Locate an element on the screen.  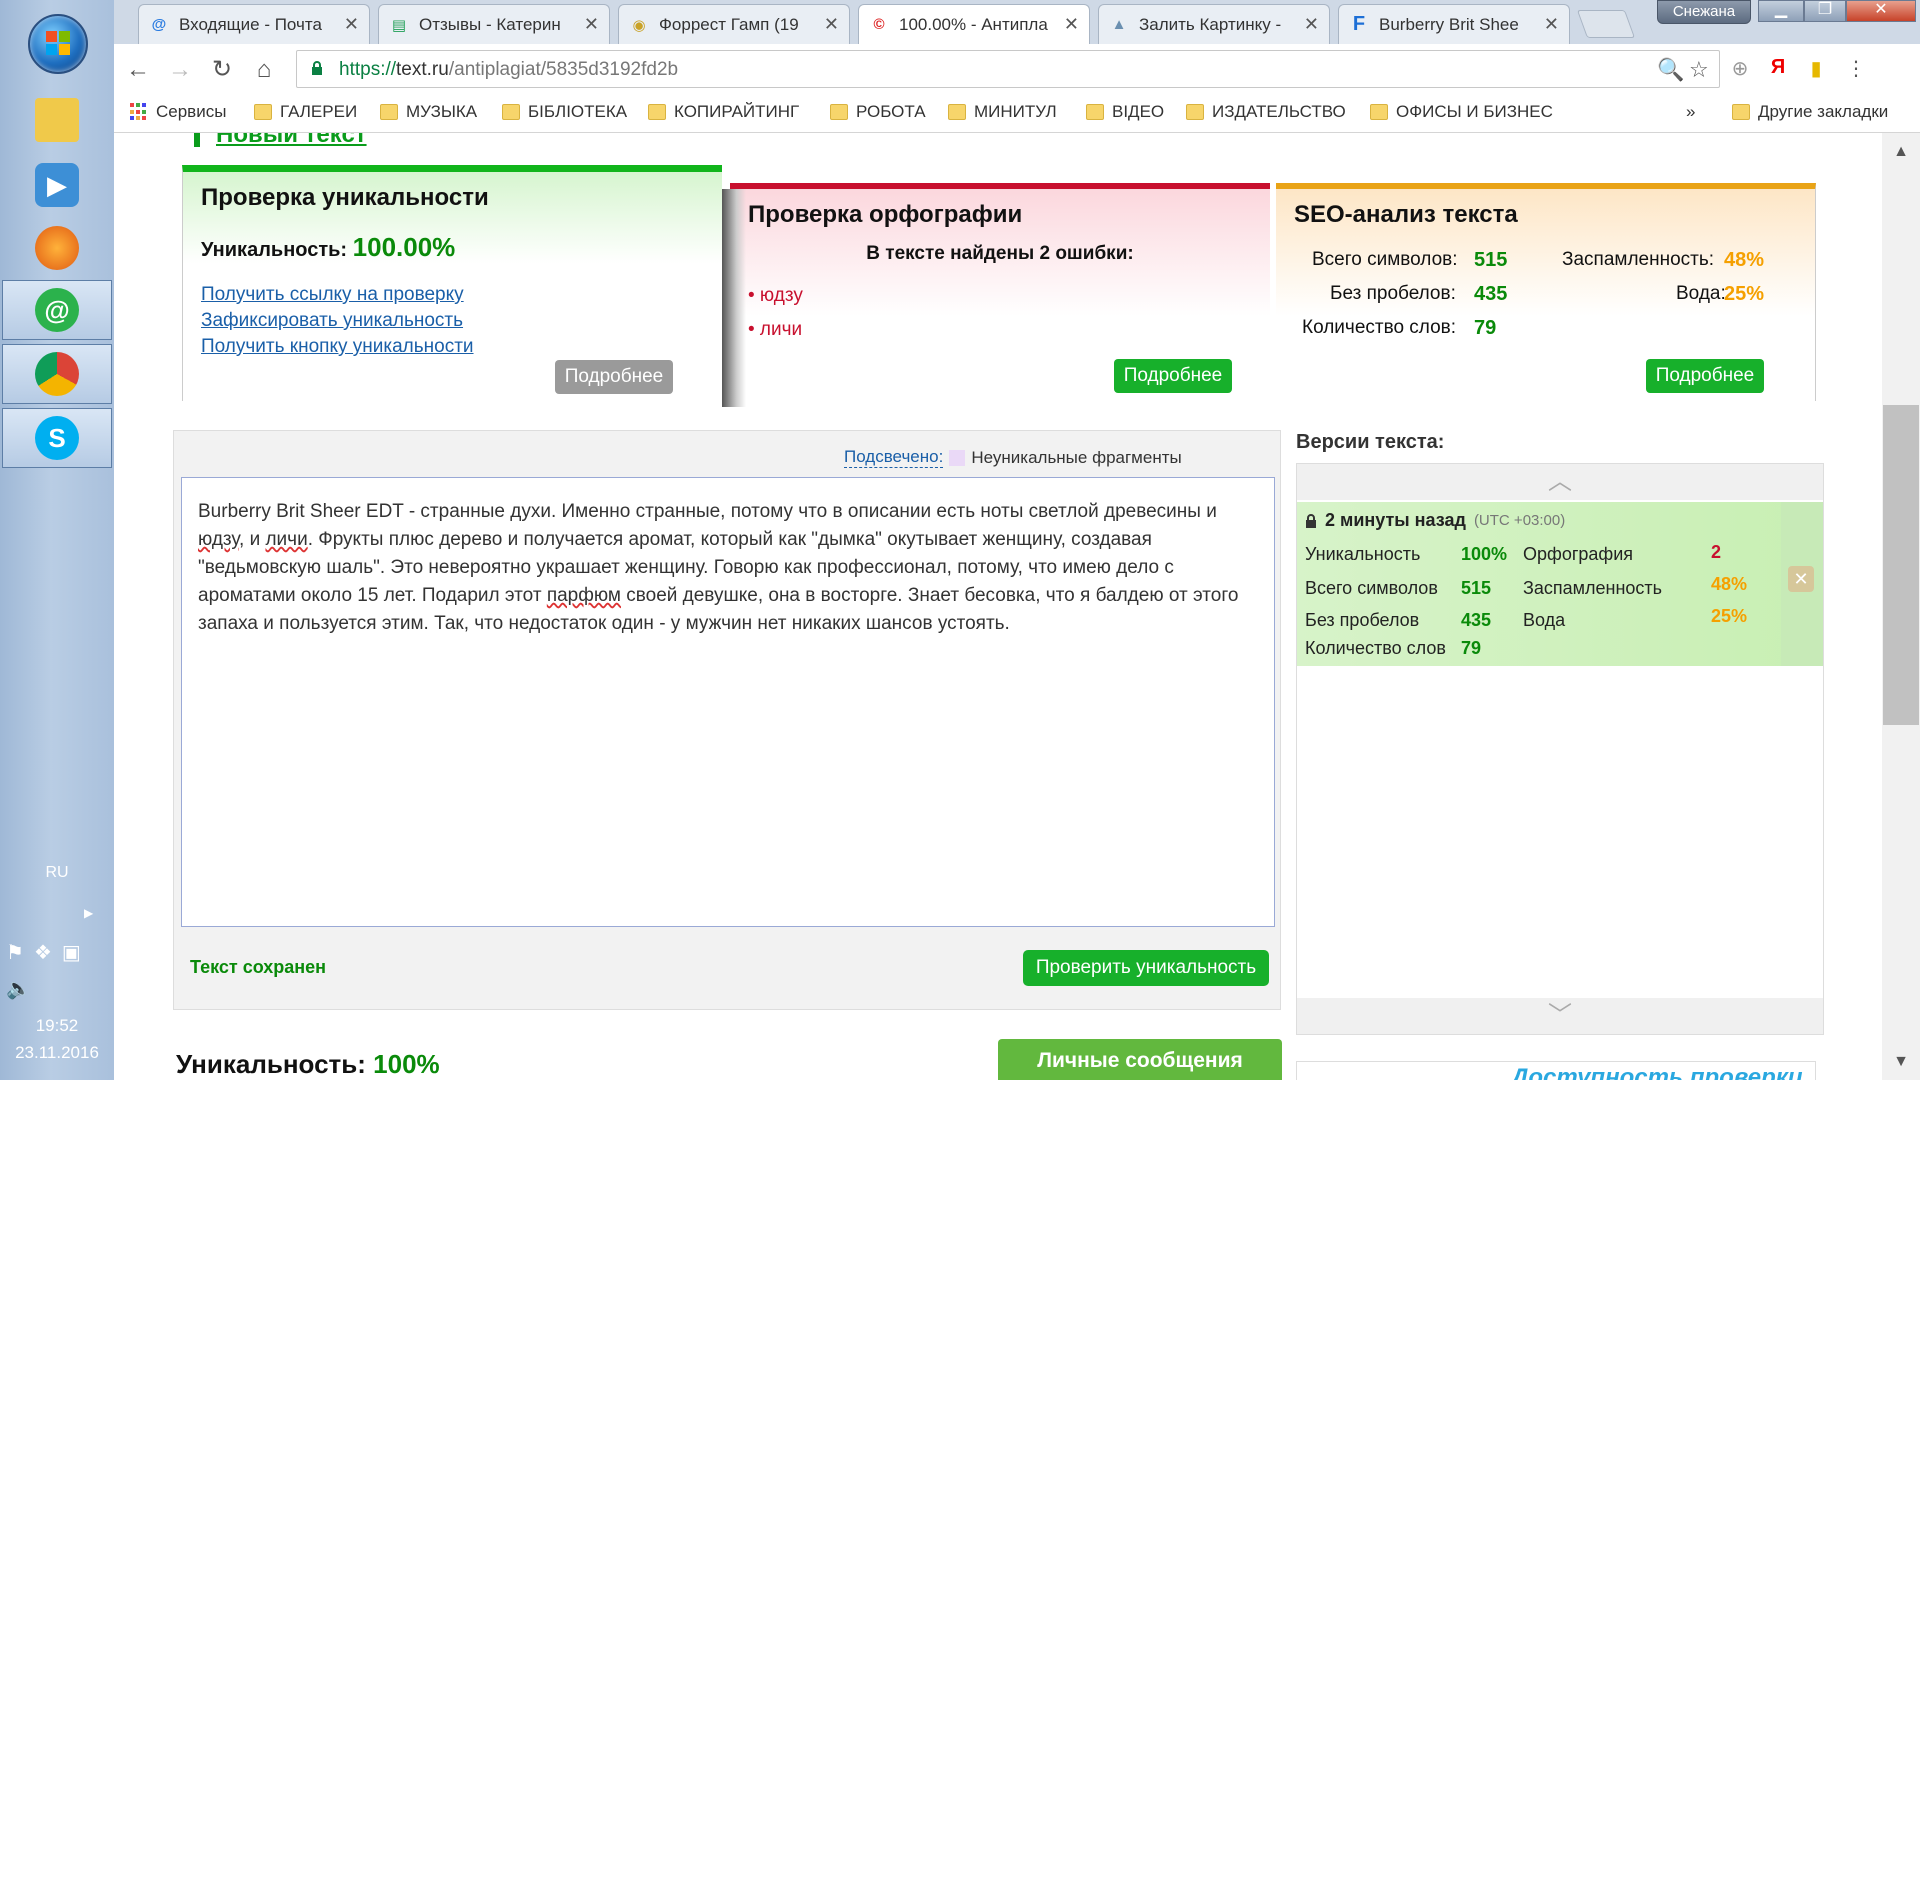
start-button is located at coordinates (58, 44).